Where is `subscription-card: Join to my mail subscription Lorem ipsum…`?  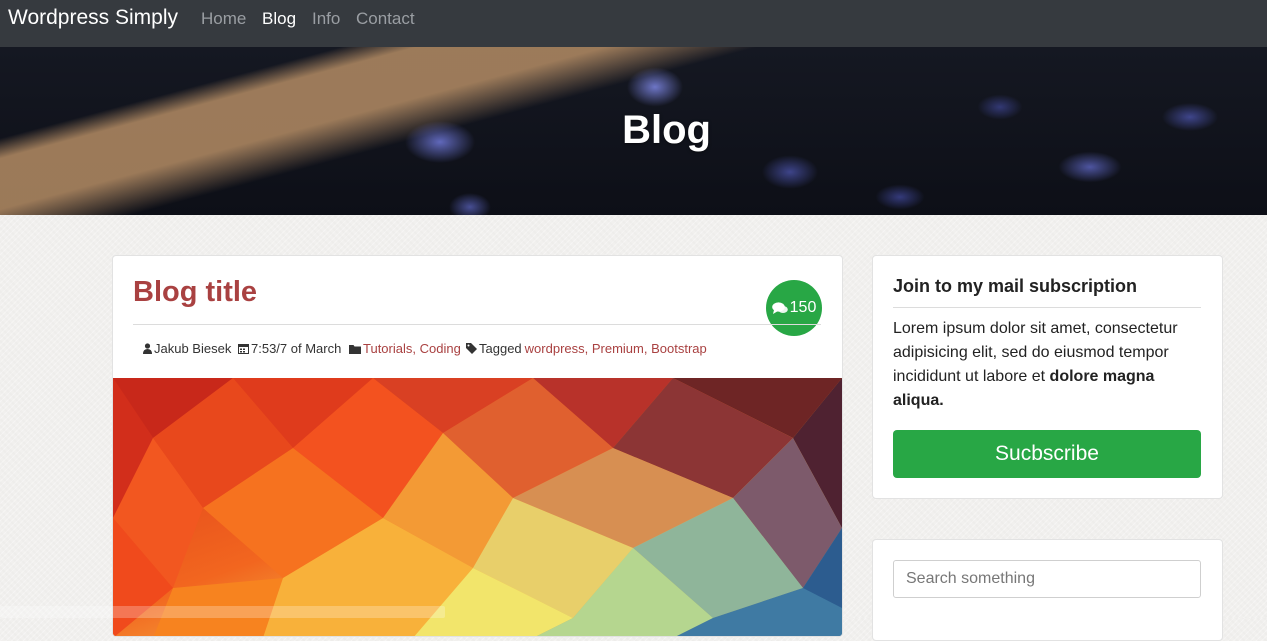 subscription-card: Join to my mail subscription Lorem ipsum… is located at coordinates (1047, 377).